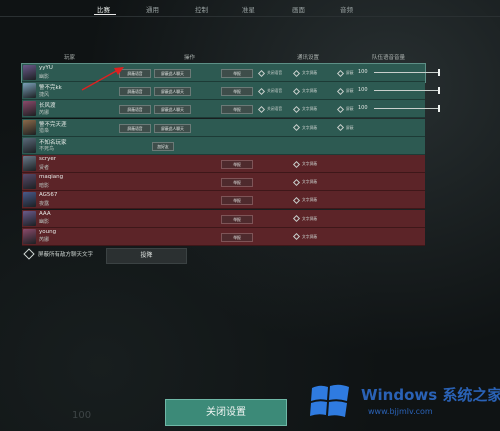 Image resolution: width=500 pixels, height=431 pixels. Describe the element at coordinates (163, 146) in the screenshot. I see `add-friend-button: 加好友` at that location.